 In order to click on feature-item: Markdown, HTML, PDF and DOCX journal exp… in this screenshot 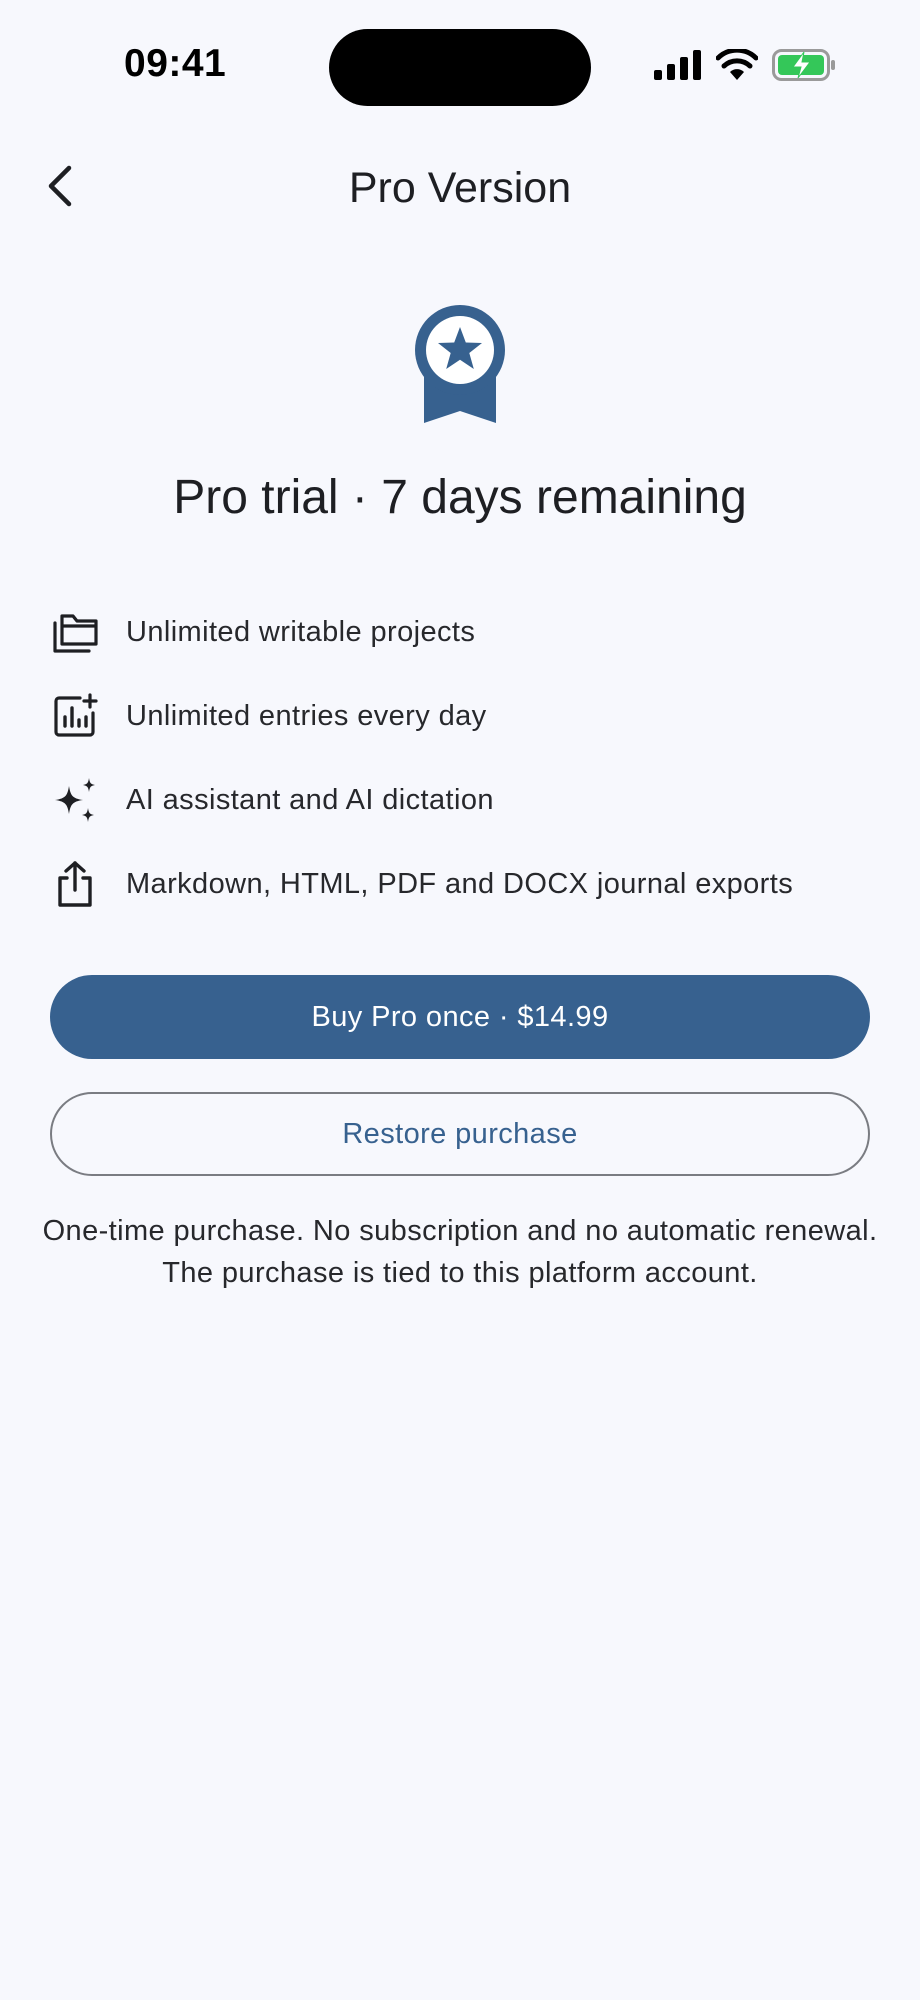, I will do `click(460, 884)`.